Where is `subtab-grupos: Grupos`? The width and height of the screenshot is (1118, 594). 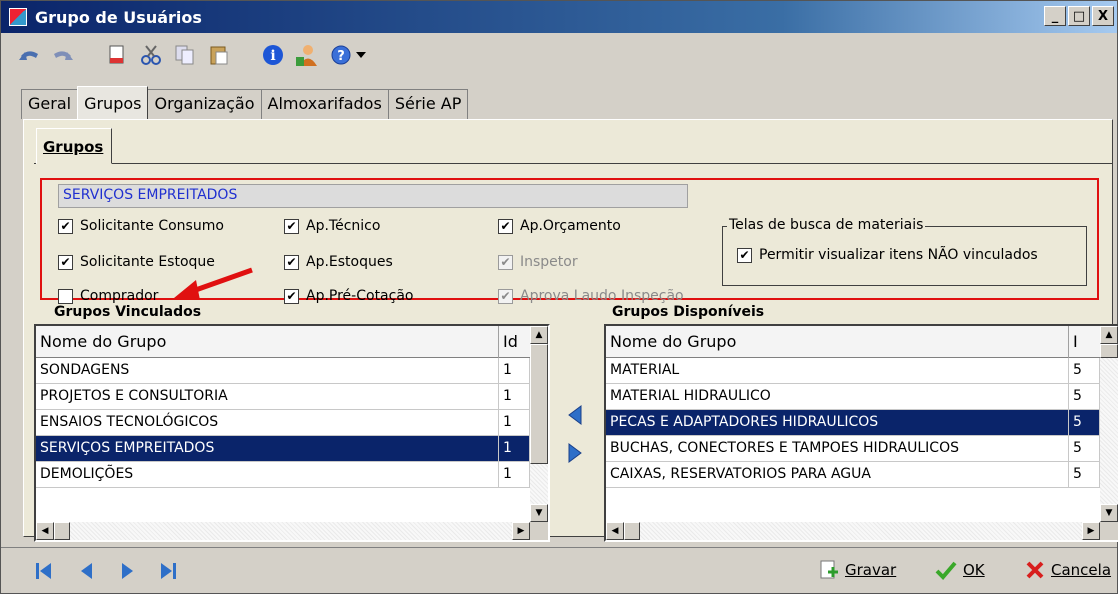 subtab-grupos: Grupos is located at coordinates (74, 146).